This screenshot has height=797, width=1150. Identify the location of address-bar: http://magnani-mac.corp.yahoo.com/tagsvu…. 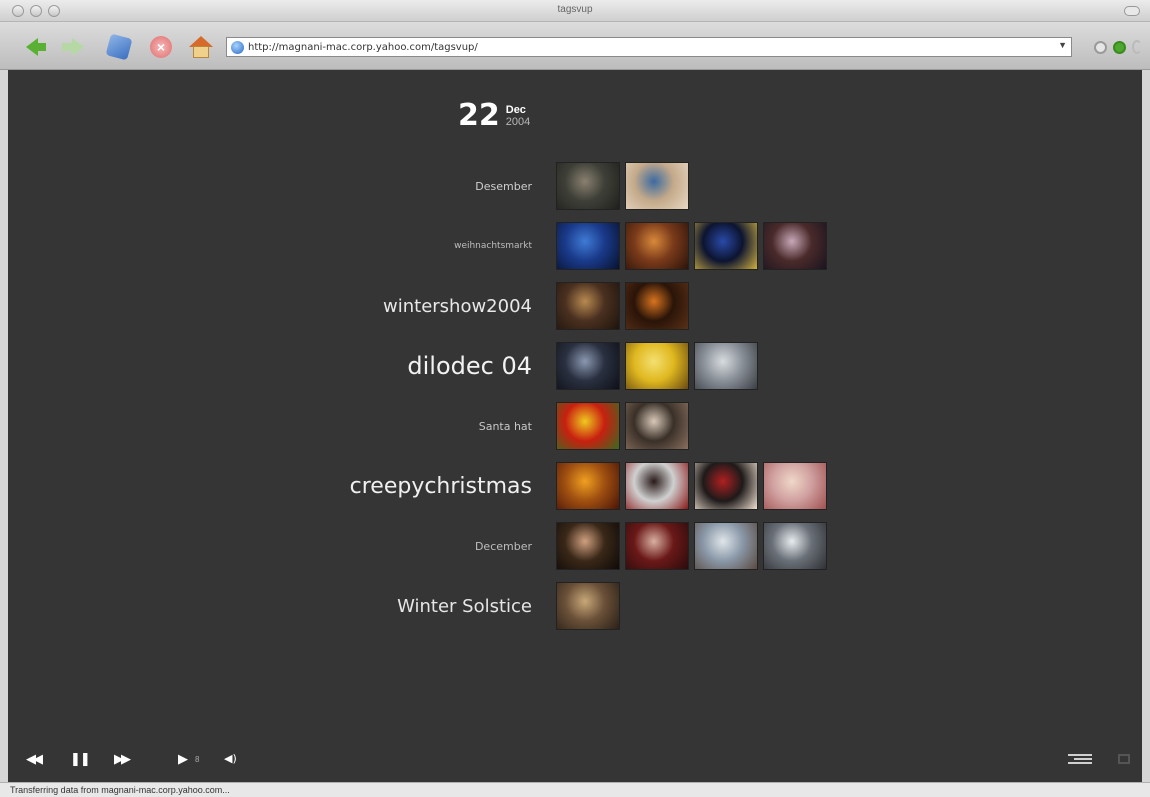
(649, 47).